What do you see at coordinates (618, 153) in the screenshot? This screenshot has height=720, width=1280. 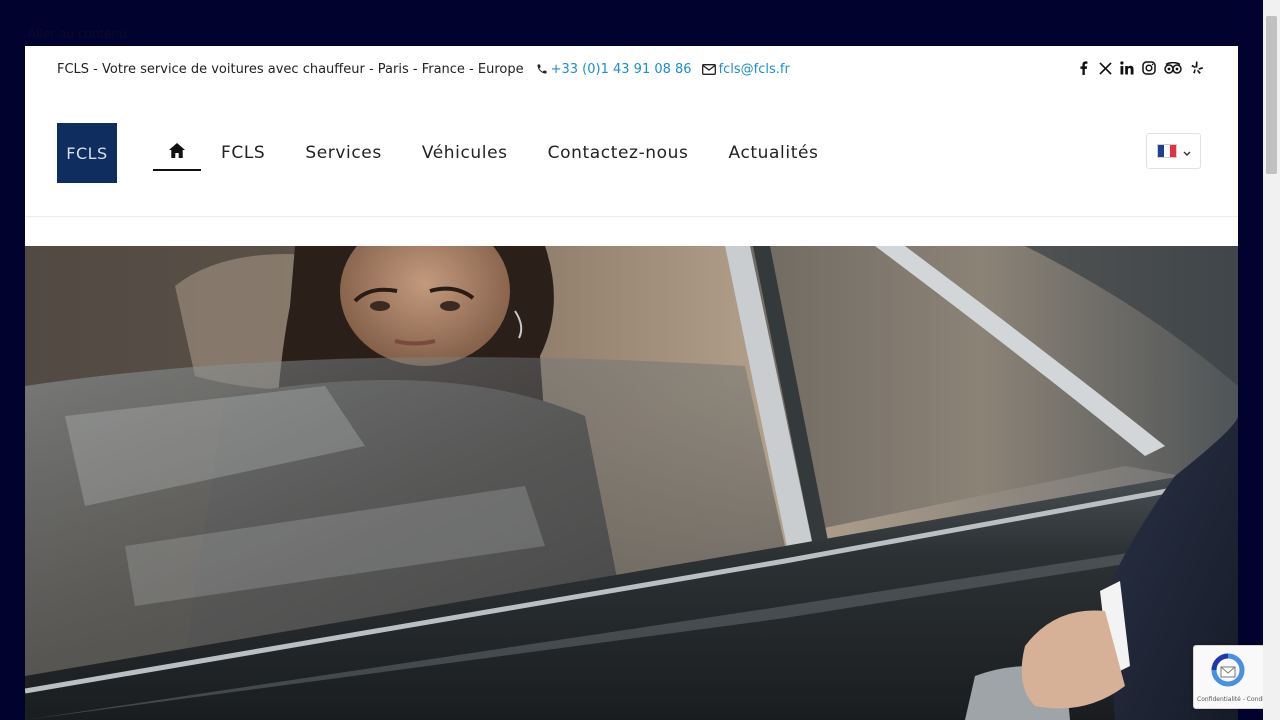 I see `nav-item-contactez-nous: Contactez-nous` at bounding box center [618, 153].